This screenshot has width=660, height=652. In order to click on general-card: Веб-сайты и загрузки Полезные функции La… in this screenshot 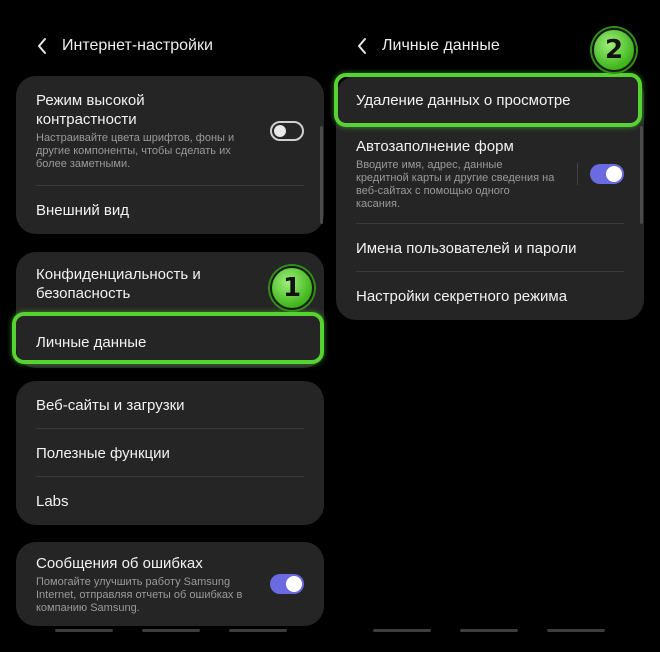, I will do `click(170, 453)`.